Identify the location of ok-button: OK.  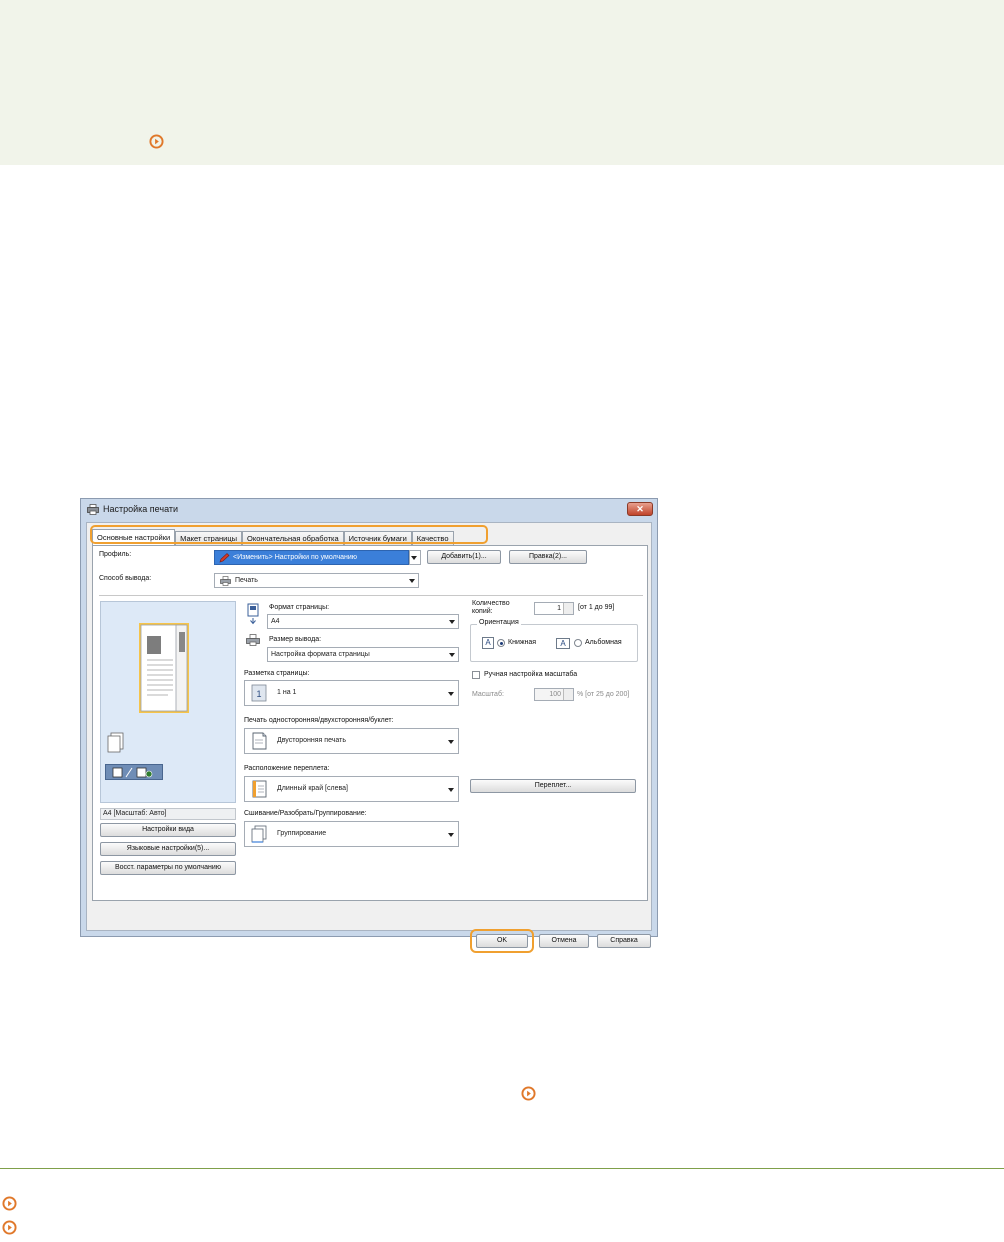
(502, 941).